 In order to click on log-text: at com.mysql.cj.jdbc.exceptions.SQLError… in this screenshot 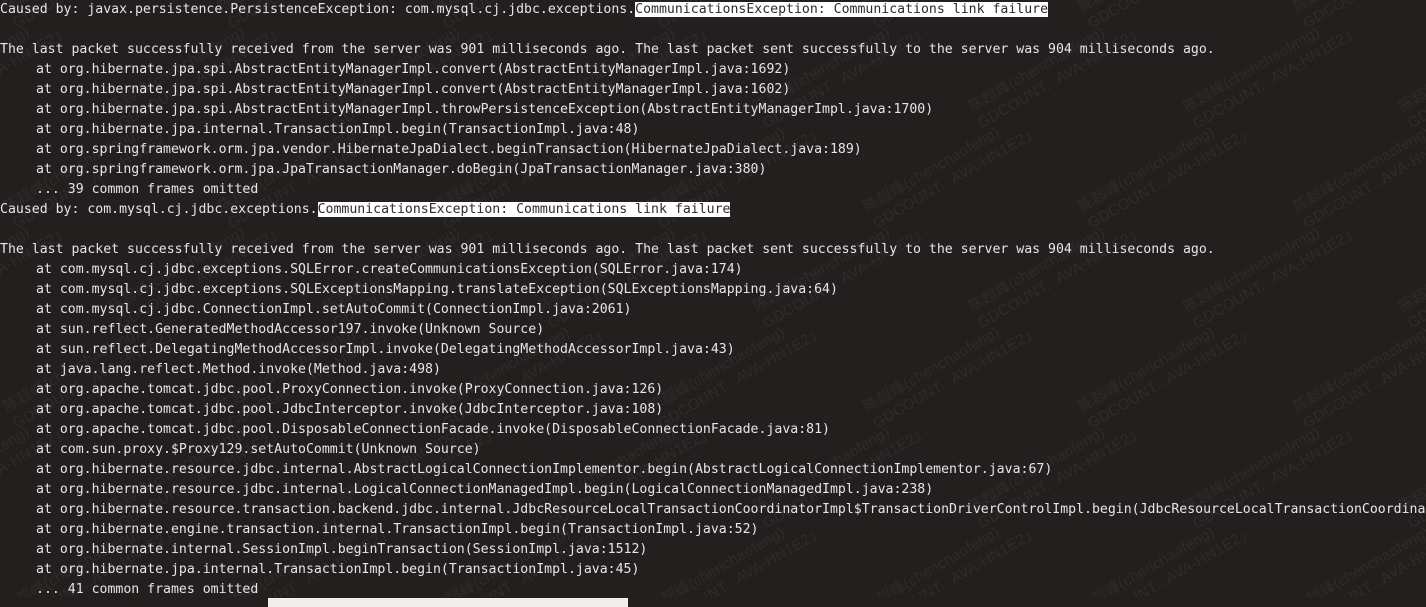, I will do `click(389, 269)`.